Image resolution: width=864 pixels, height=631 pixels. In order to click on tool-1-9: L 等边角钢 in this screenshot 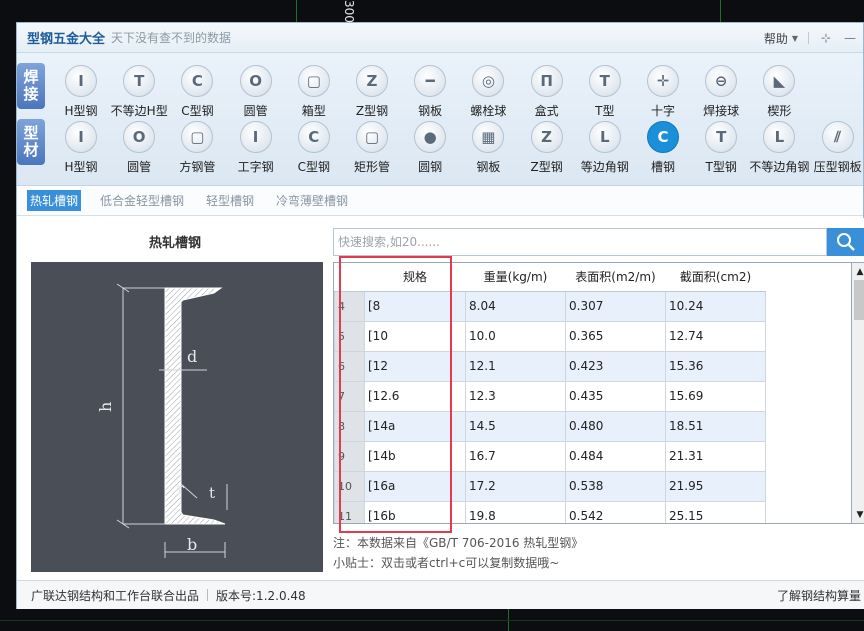, I will do `click(605, 148)`.